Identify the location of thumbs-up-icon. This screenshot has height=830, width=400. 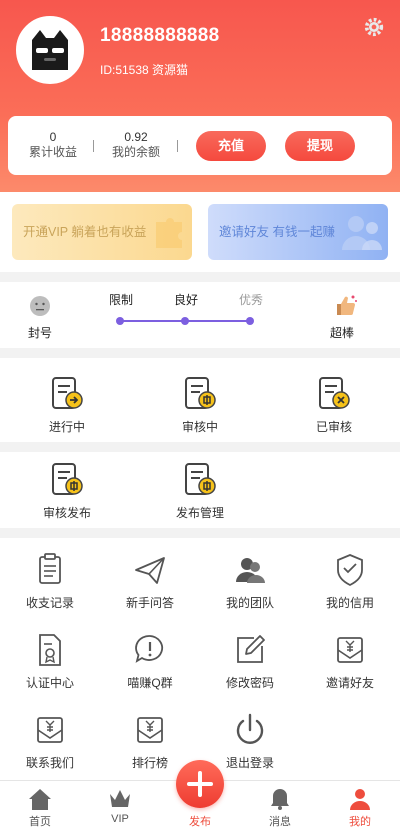
(347, 305).